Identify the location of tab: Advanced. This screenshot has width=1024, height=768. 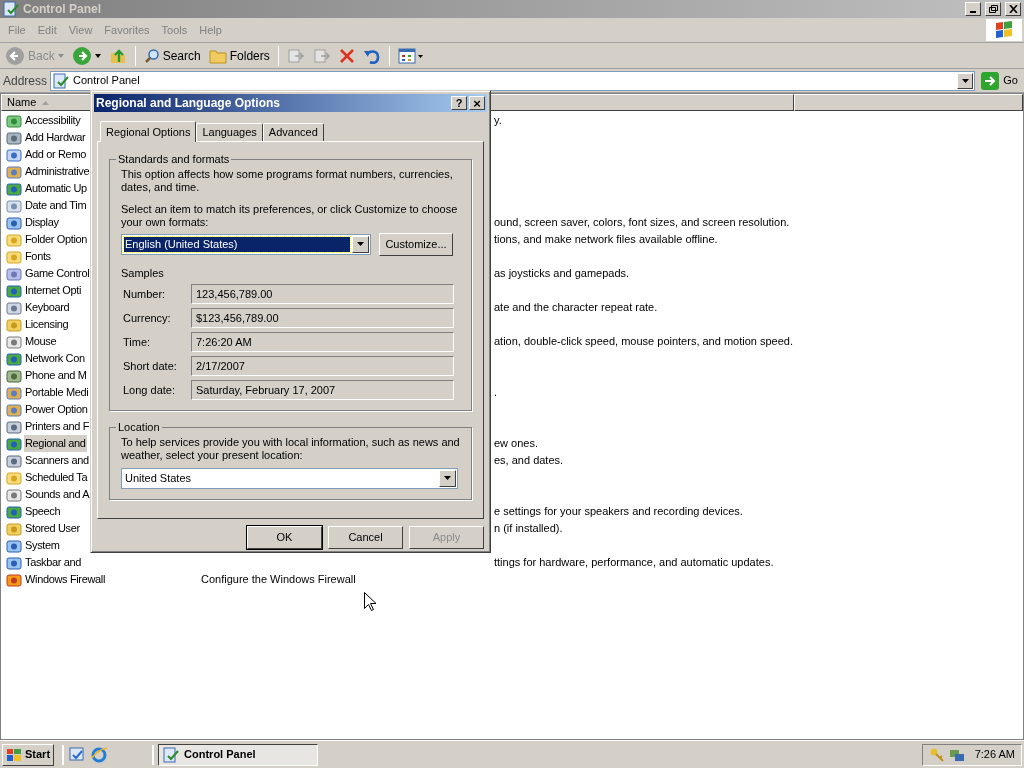
(293, 132).